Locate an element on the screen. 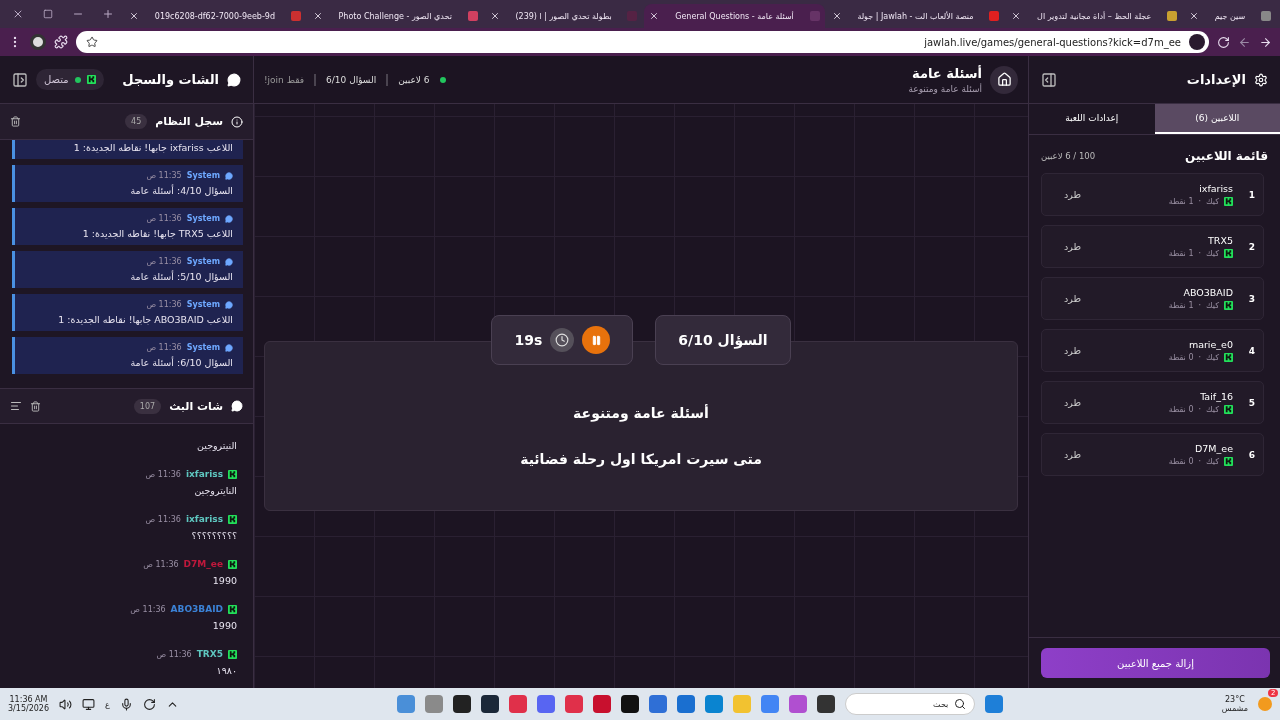 The height and width of the screenshot is (720, 1280). panel-title: الإعدادات is located at coordinates (1216, 79).